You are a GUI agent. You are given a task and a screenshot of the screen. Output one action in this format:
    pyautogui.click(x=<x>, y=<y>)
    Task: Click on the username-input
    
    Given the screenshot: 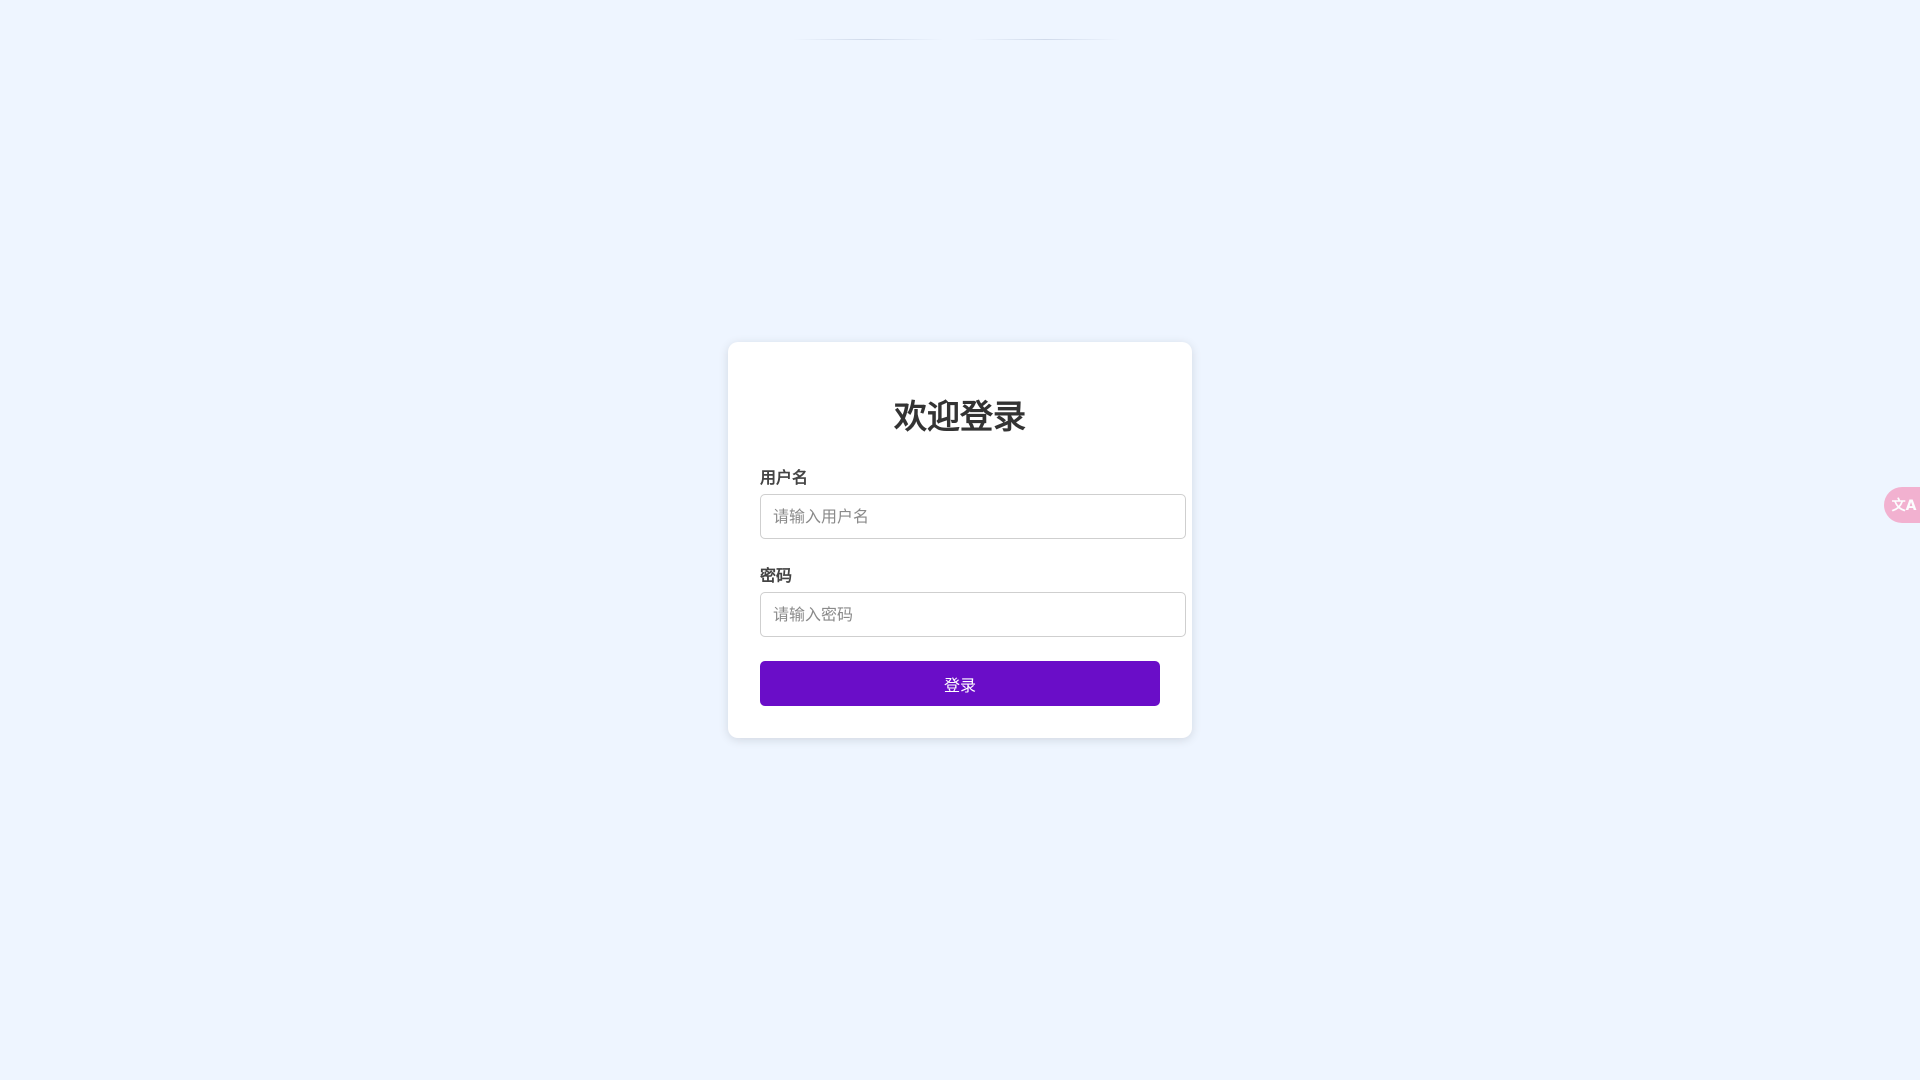 What is the action you would take?
    pyautogui.click(x=973, y=516)
    